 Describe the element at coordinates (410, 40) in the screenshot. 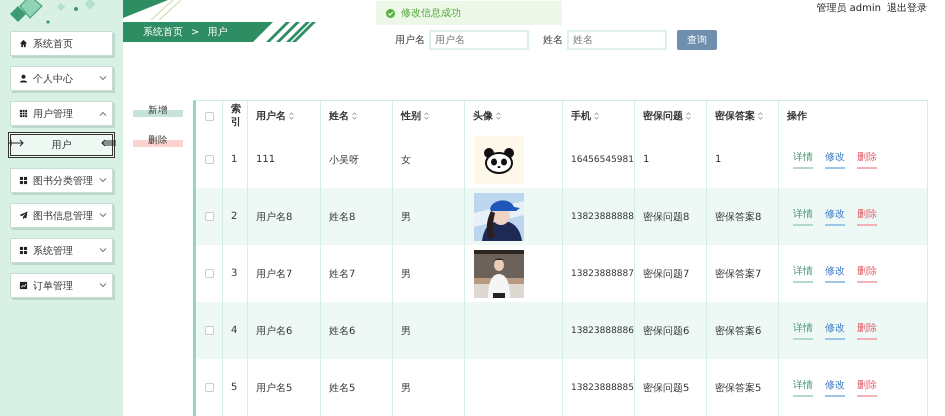

I see `field-label: 用户名` at that location.